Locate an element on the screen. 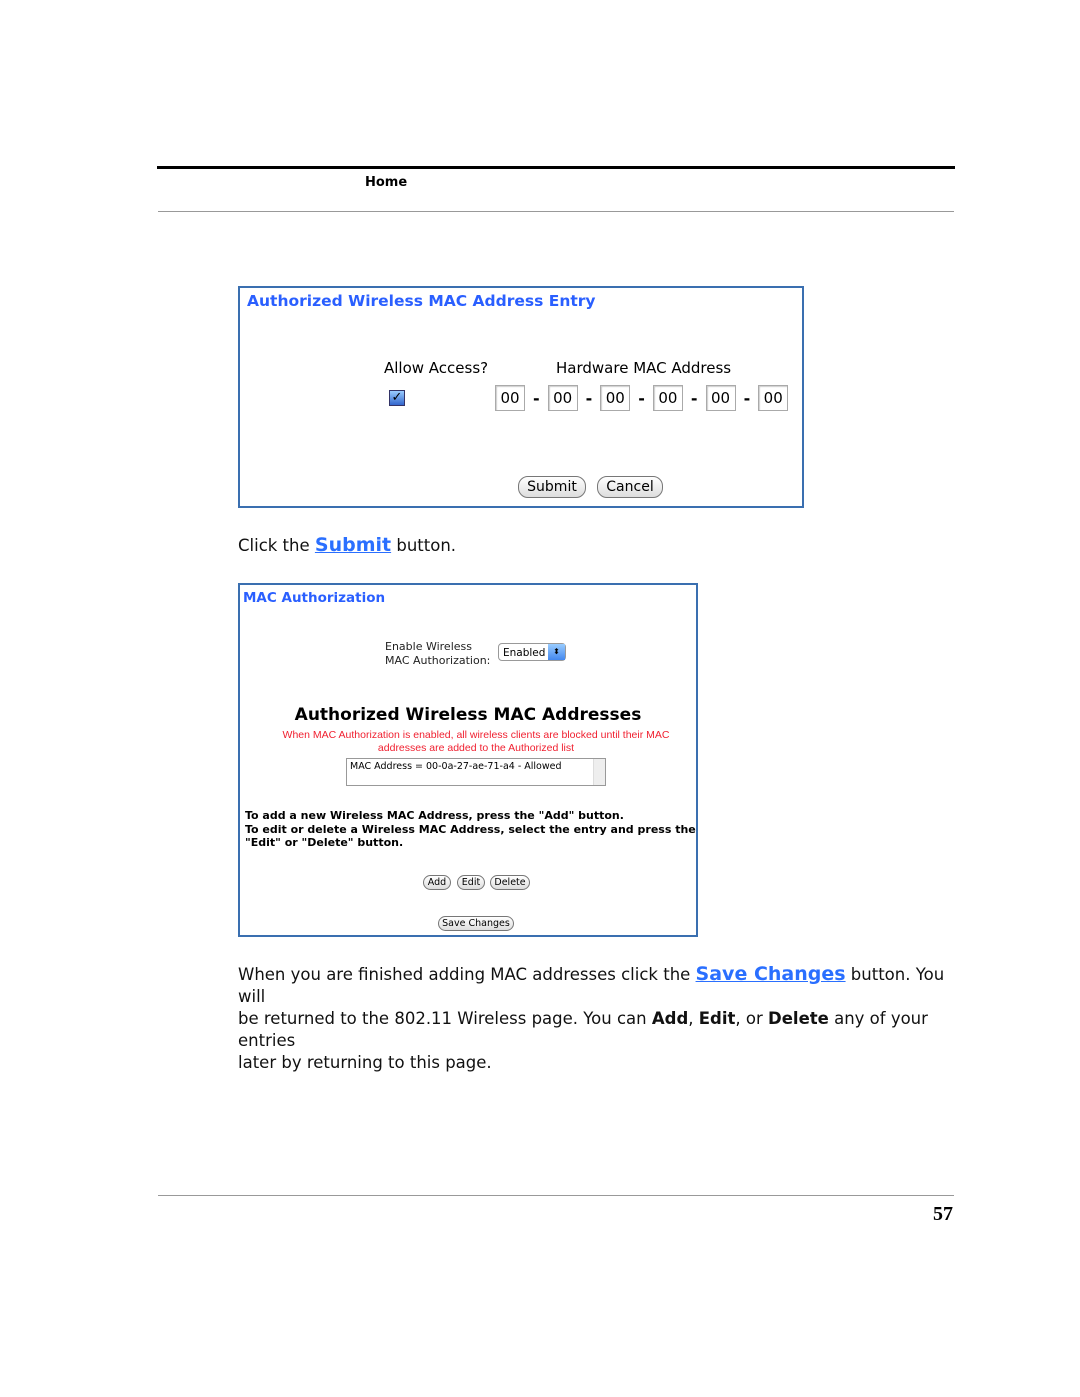  text: button. is located at coordinates (424, 545).